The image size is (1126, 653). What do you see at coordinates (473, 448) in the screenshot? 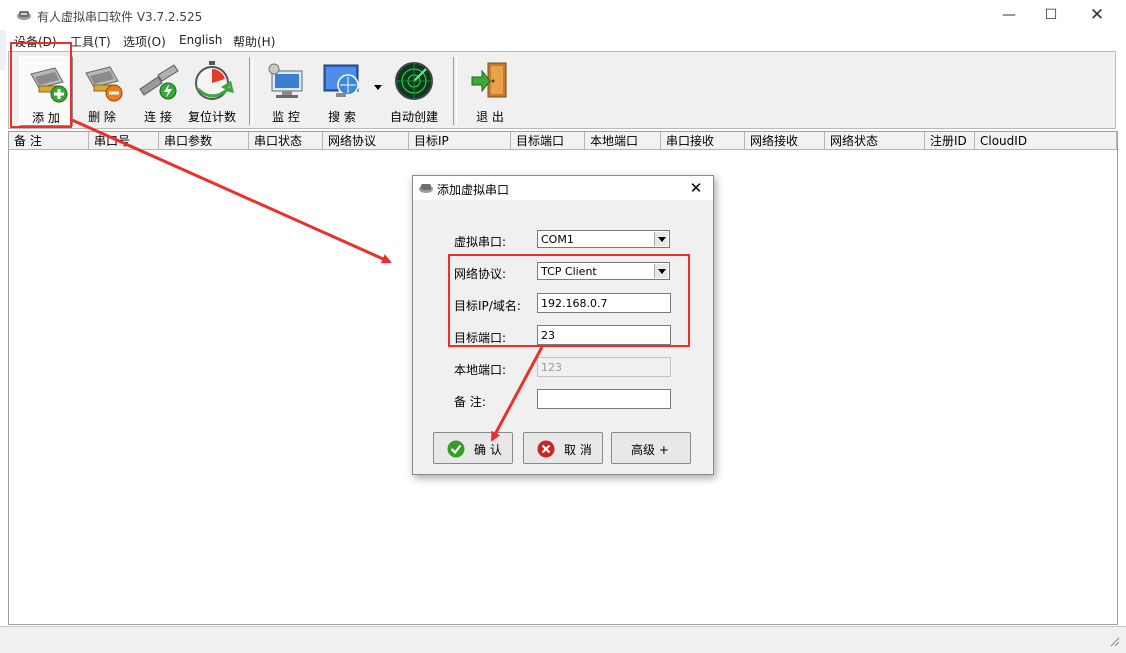
I see `confirm-button: 确 认` at bounding box center [473, 448].